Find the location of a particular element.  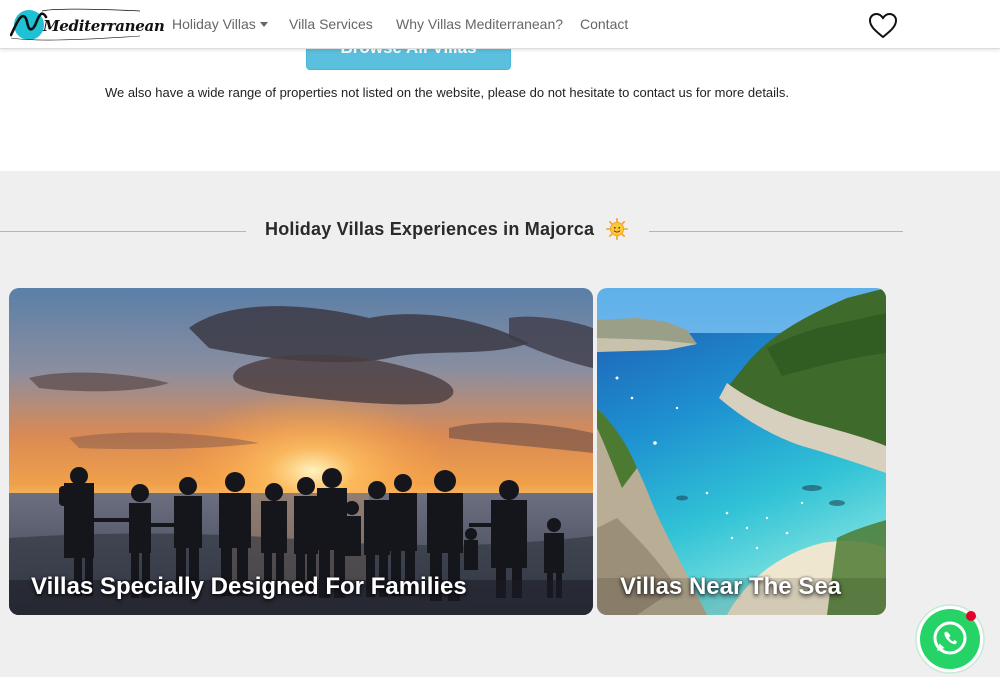

nav-contact: Contact is located at coordinates (604, 24).